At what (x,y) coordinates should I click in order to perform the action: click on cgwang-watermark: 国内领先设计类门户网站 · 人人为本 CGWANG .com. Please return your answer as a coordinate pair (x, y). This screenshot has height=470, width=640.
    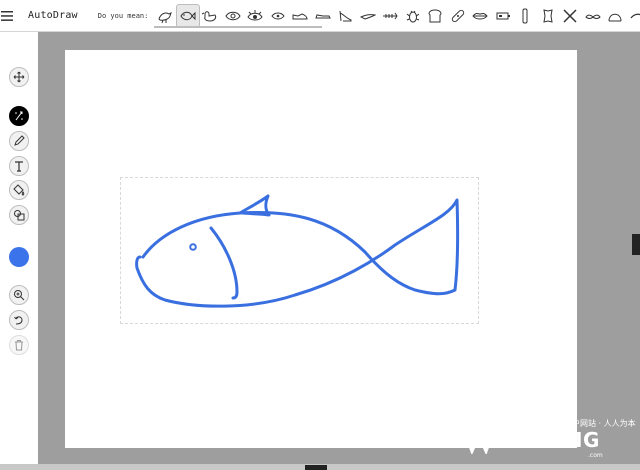
    Looking at the image, I should click on (549, 440).